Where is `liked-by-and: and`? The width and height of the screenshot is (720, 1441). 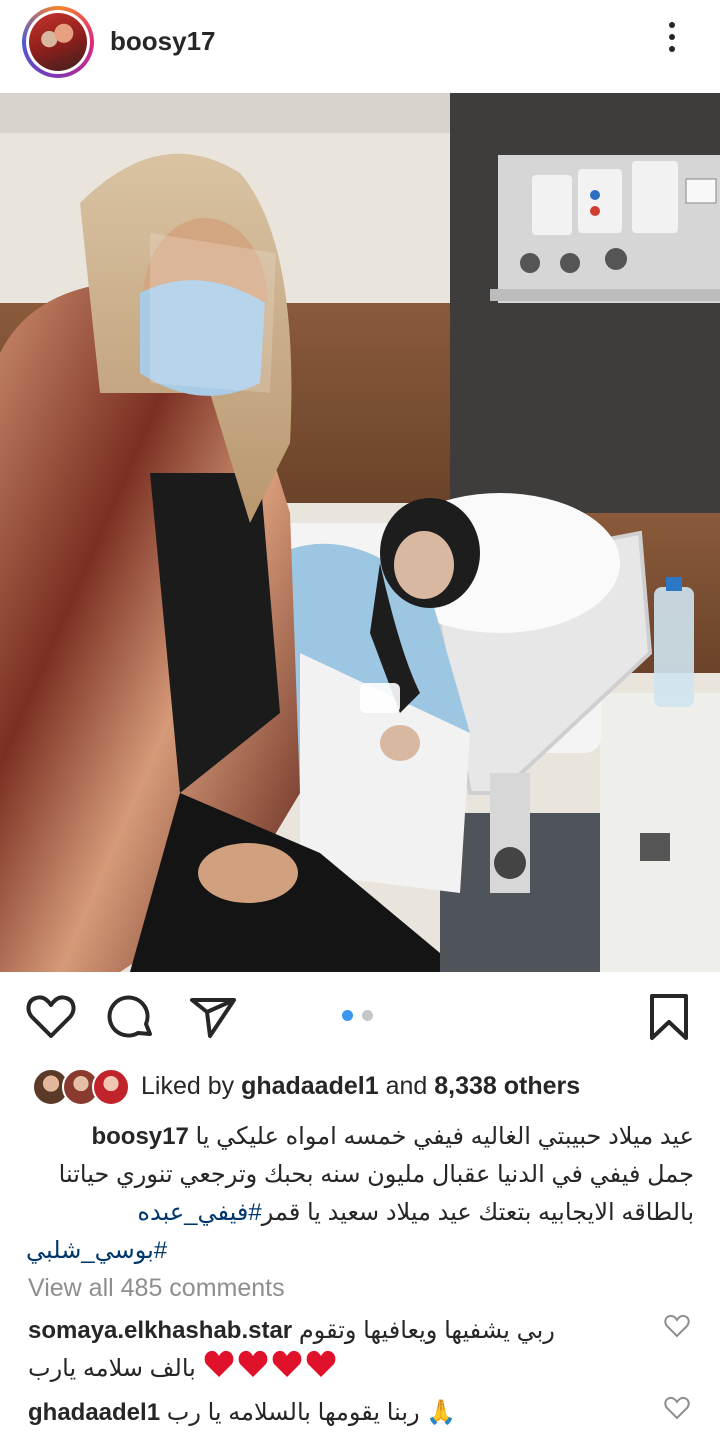 liked-by-and: and is located at coordinates (406, 1086).